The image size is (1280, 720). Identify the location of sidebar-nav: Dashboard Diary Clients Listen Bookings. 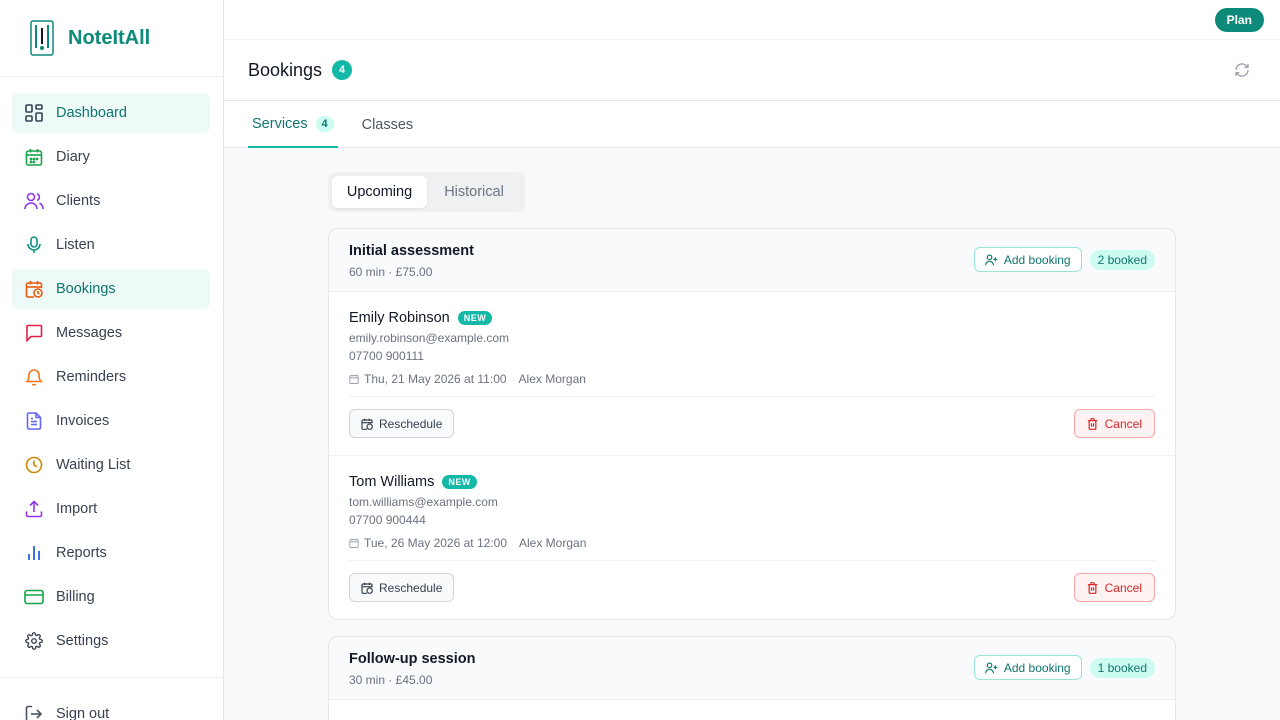
(111, 369).